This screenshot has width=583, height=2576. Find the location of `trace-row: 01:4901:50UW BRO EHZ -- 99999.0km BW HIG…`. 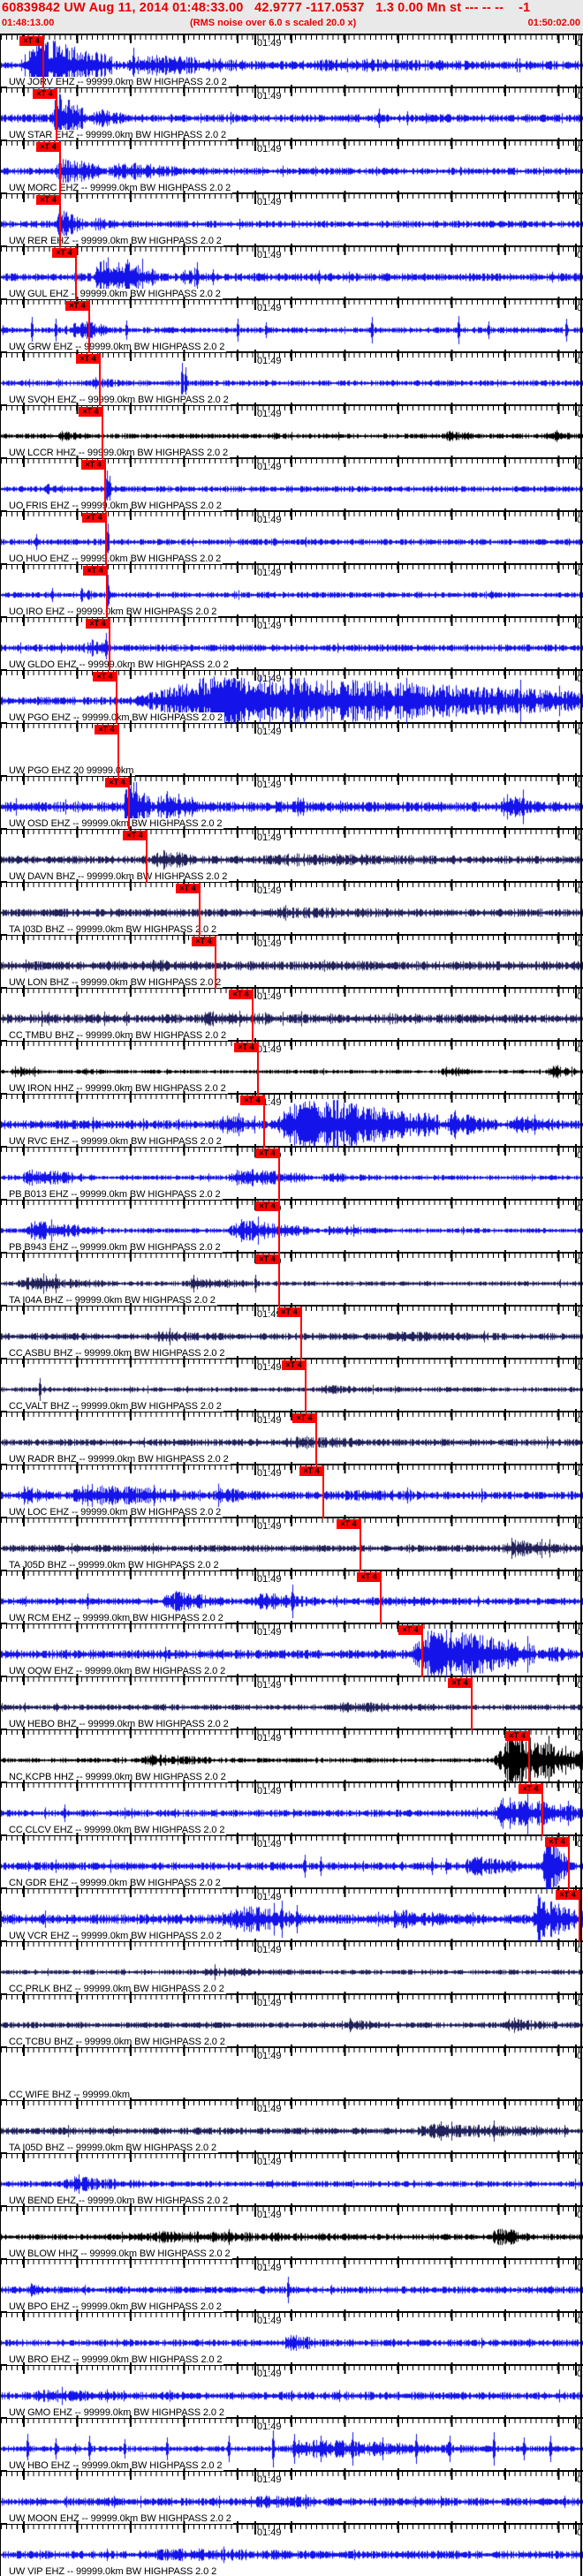

trace-row: 01:4901:50UW BRO EHZ -- 99999.0km BW HIG… is located at coordinates (292, 2337).